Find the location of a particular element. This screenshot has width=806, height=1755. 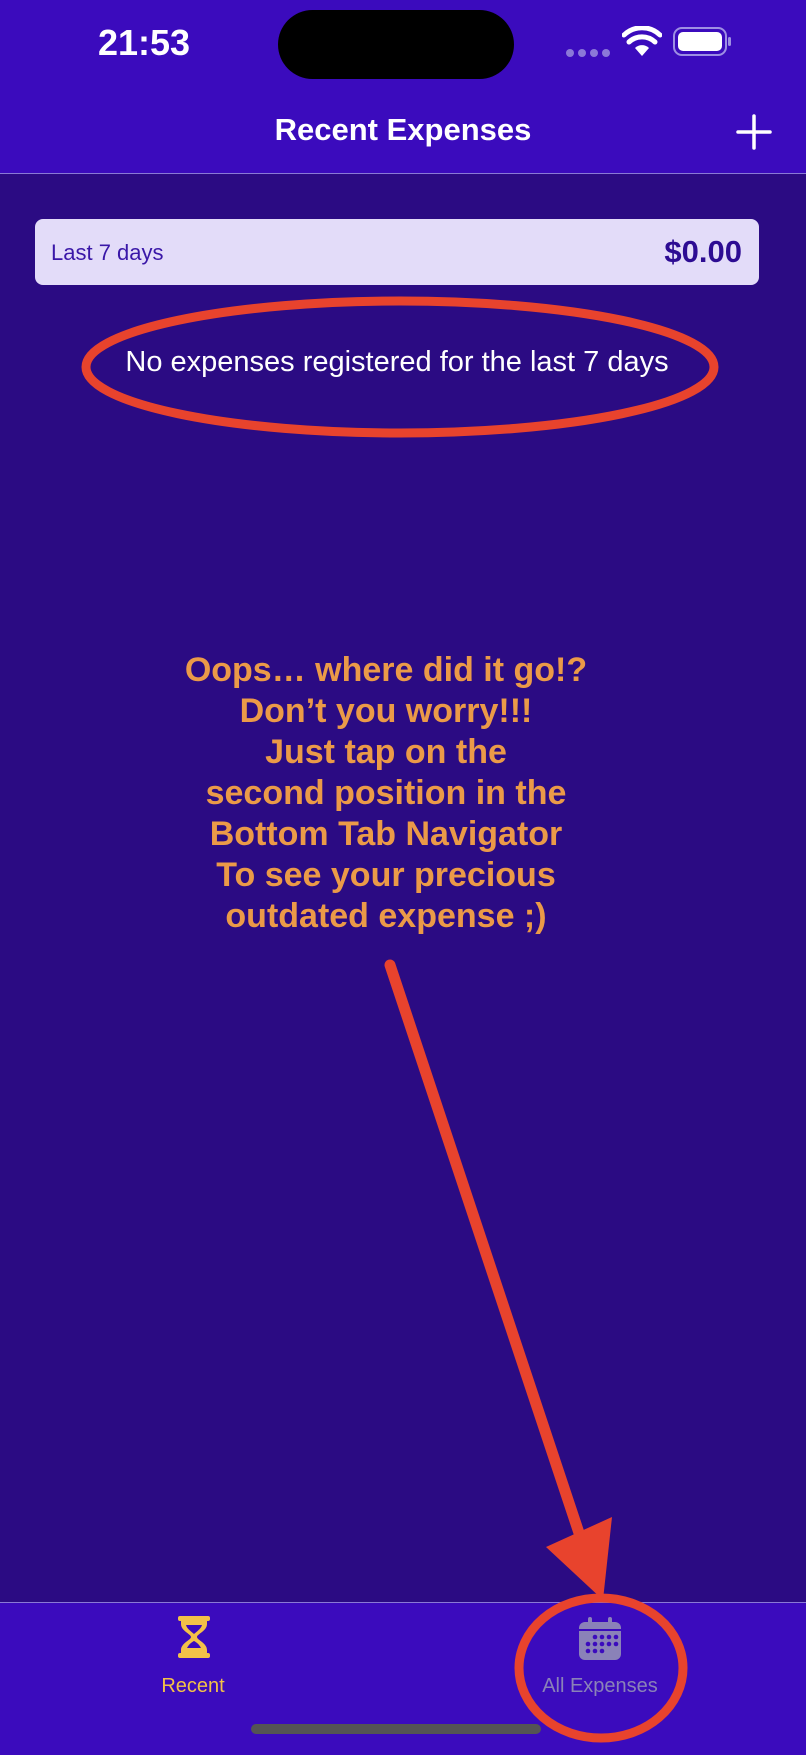

tab-recent: Recent is located at coordinates (193, 1658).